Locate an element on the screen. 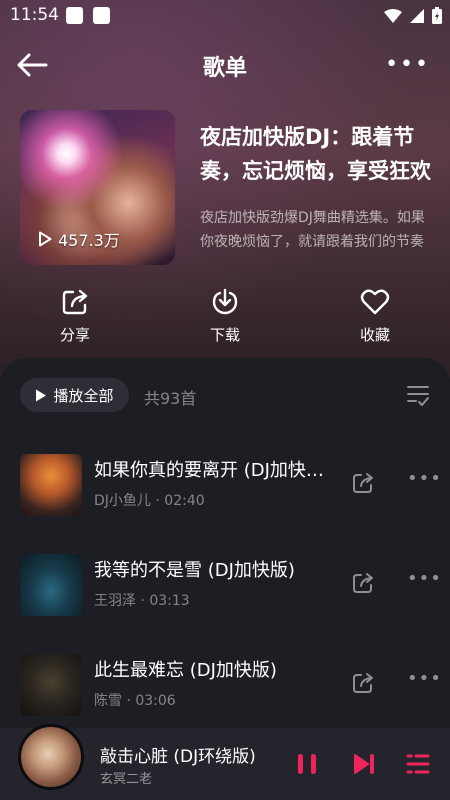 Image resolution: width=450 pixels, height=800 pixels. song-meta: DJ小鱼儿 · 02:40 is located at coordinates (149, 501).